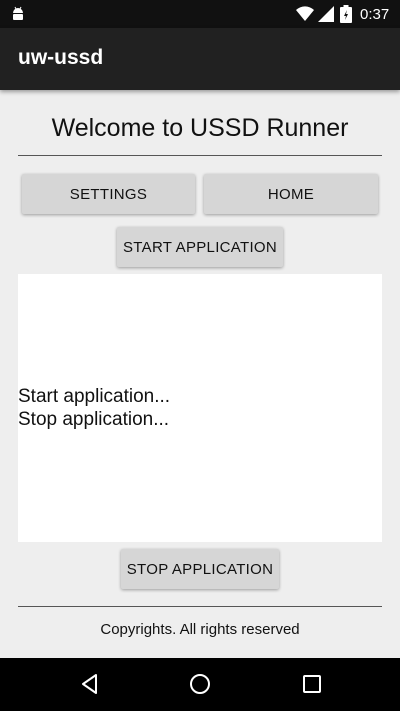  I want to click on android-icon, so click(18, 13).